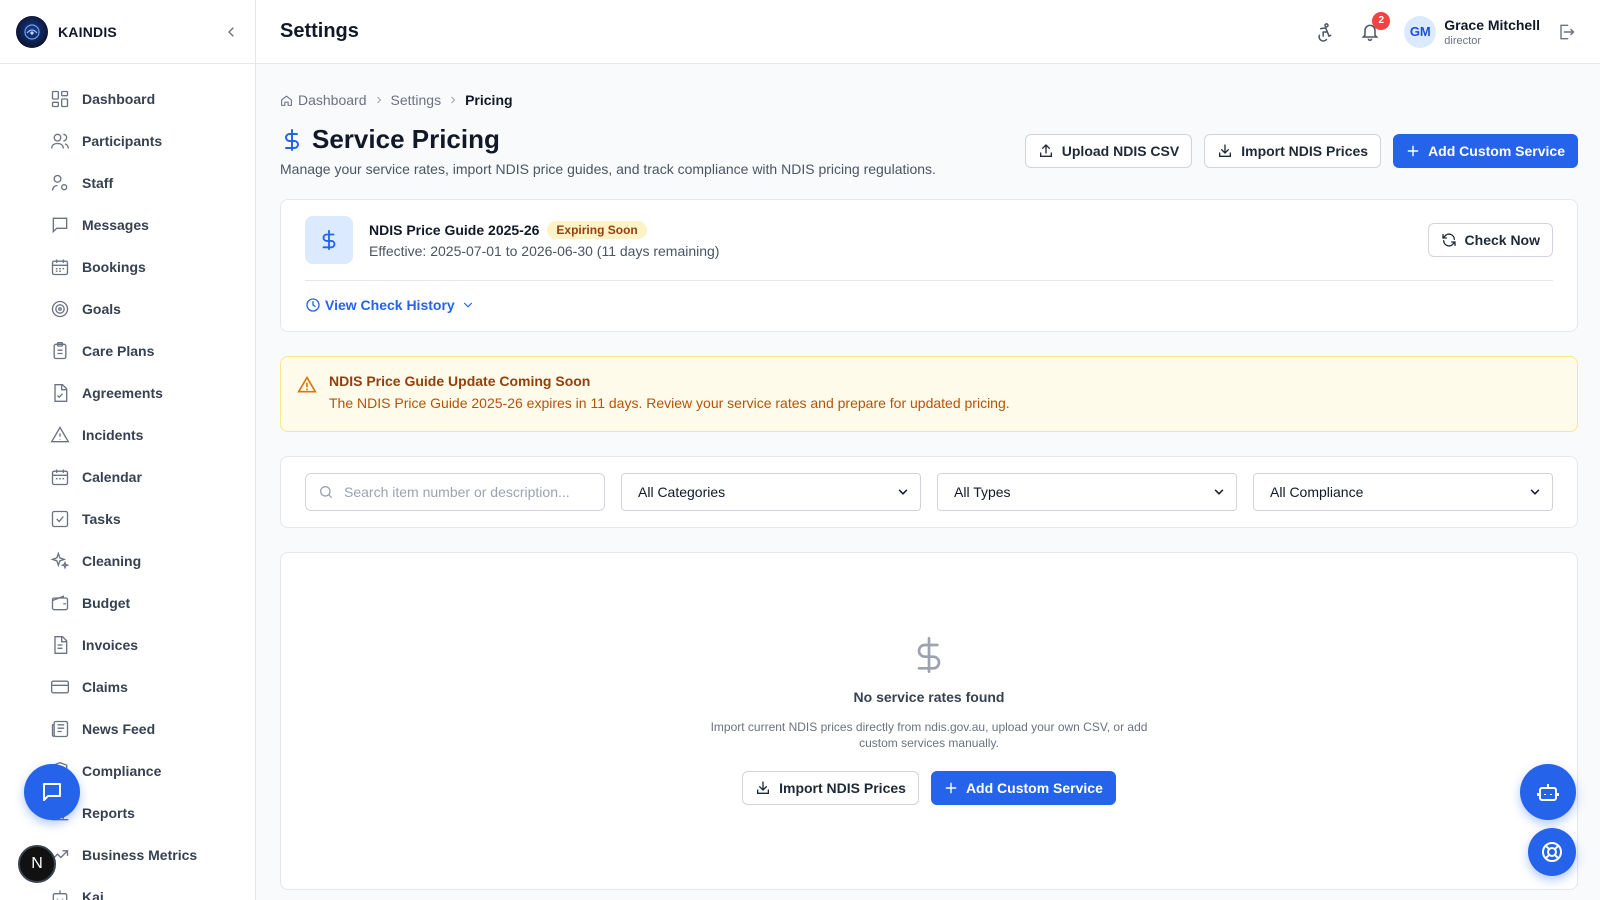 The image size is (1600, 900). What do you see at coordinates (1381, 20) in the screenshot?
I see `notification-count-badge: 2` at bounding box center [1381, 20].